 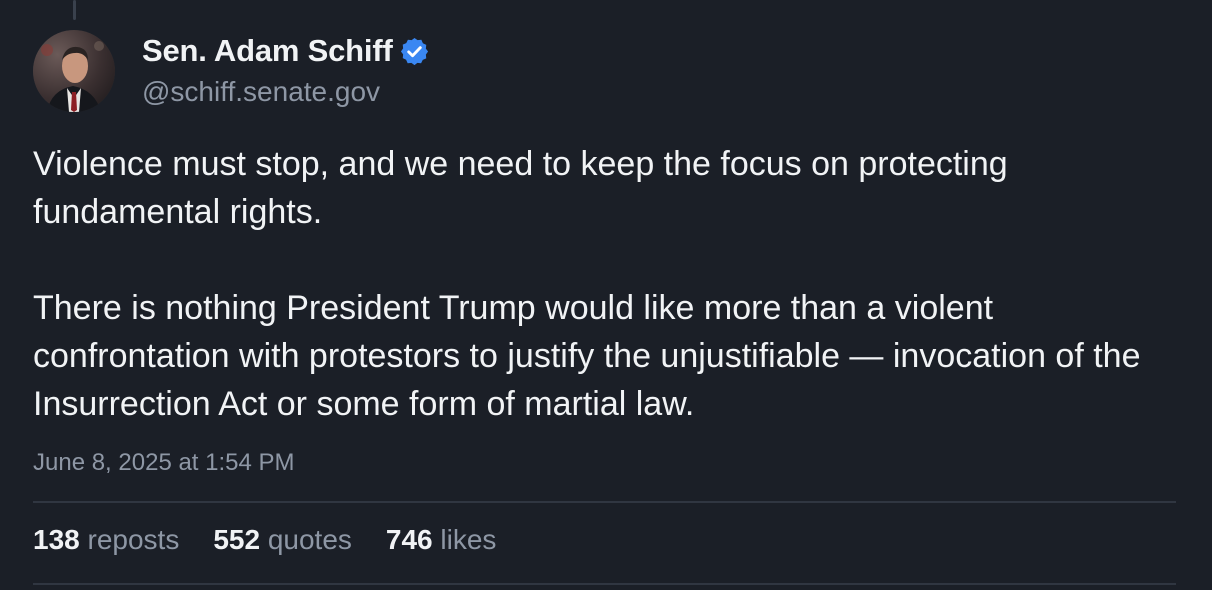 I want to click on display-name-row: Sen. Adam Schiff, so click(x=286, y=51).